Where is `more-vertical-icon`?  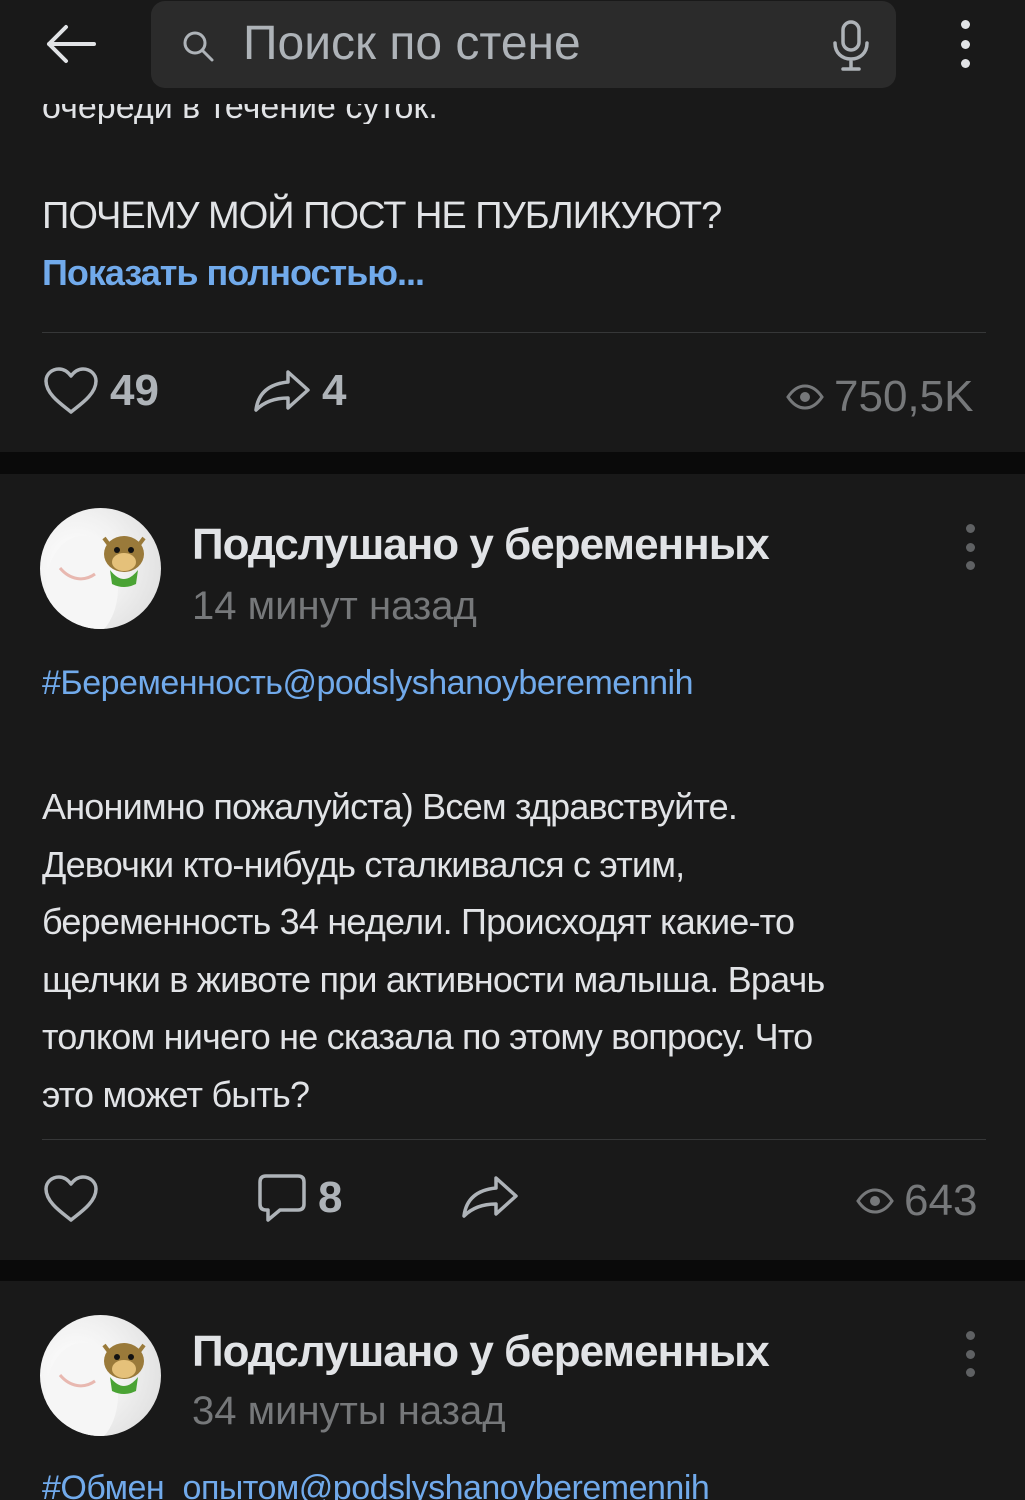 more-vertical-icon is located at coordinates (965, 44).